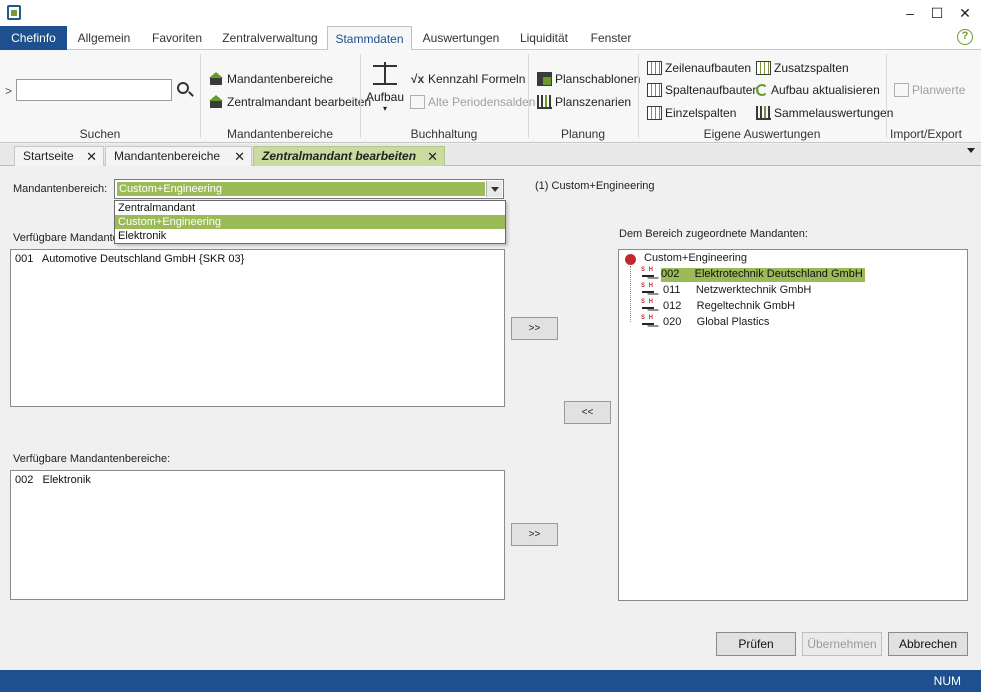  Describe the element at coordinates (280, 134) in the screenshot. I see `group-label-mandantenbereiche: Mandantenbereiche` at that location.